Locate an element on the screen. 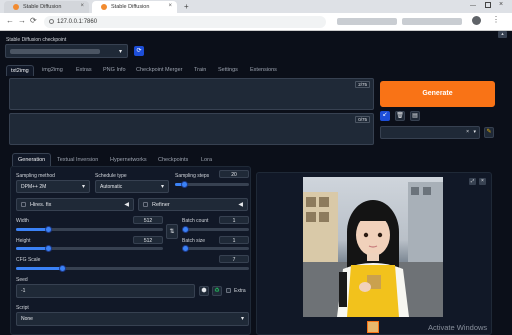 The height and width of the screenshot is (335, 512). batch-size-slider is located at coordinates (215, 248).